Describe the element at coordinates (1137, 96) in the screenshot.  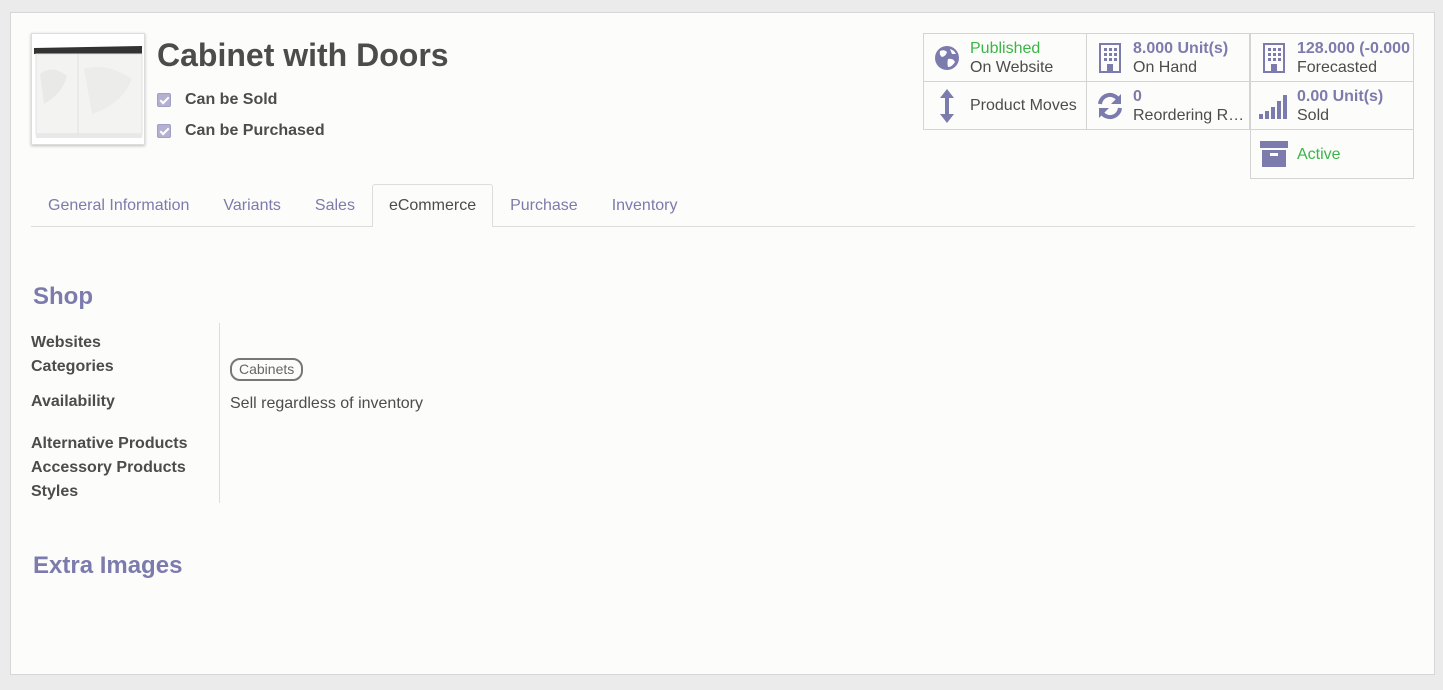
I see `reordering-value: 0` at that location.